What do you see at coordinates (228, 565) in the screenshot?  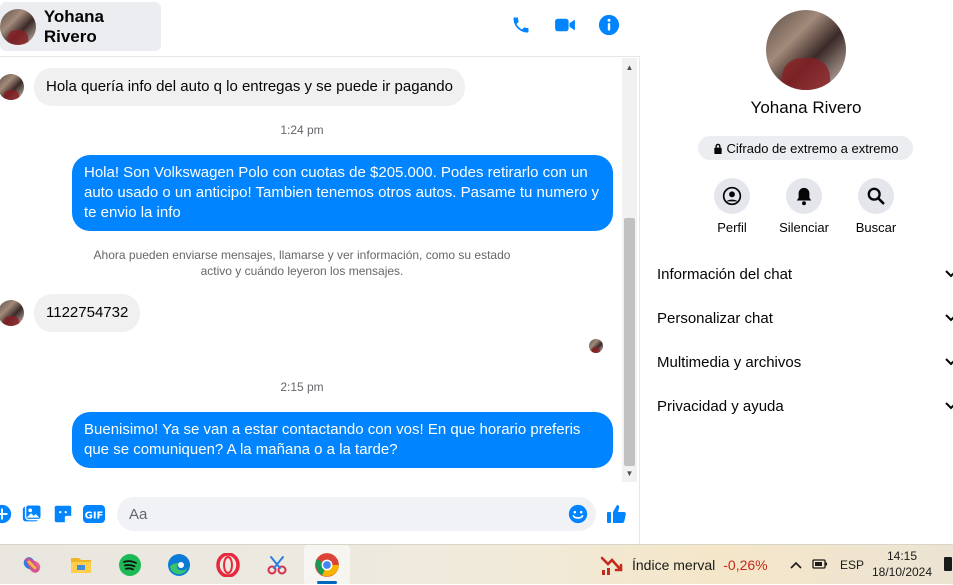 I see `opera-browser-icon` at bounding box center [228, 565].